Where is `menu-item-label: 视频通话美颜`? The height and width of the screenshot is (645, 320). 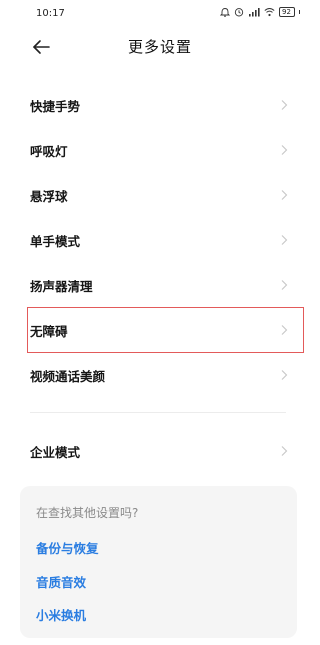
menu-item-label: 视频通话美颜 is located at coordinates (68, 376).